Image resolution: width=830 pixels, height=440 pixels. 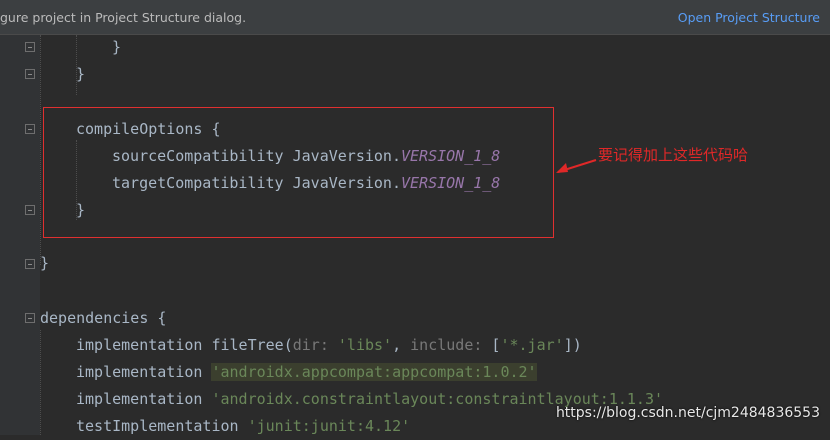 What do you see at coordinates (576, 166) in the screenshot?
I see `annotation-arrow-icon` at bounding box center [576, 166].